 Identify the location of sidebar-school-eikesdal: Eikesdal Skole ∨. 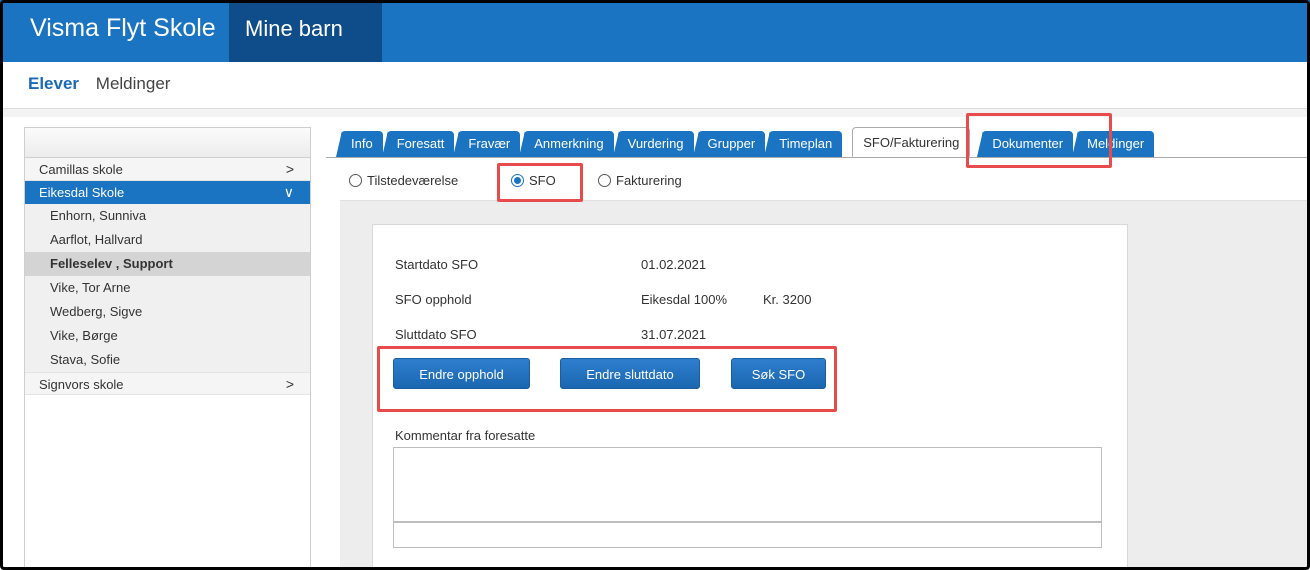
(167, 192).